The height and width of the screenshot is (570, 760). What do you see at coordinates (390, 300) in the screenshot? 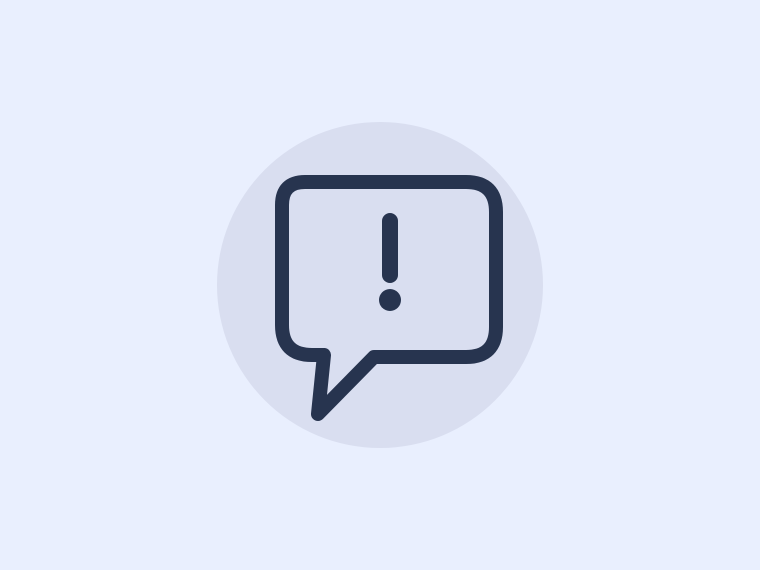
I see `exclamation-dot` at bounding box center [390, 300].